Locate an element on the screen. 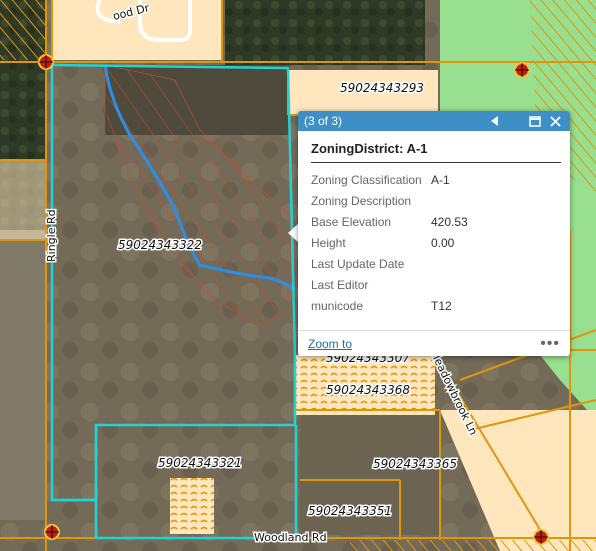  parcel-label: 59024343351 is located at coordinates (350, 511).